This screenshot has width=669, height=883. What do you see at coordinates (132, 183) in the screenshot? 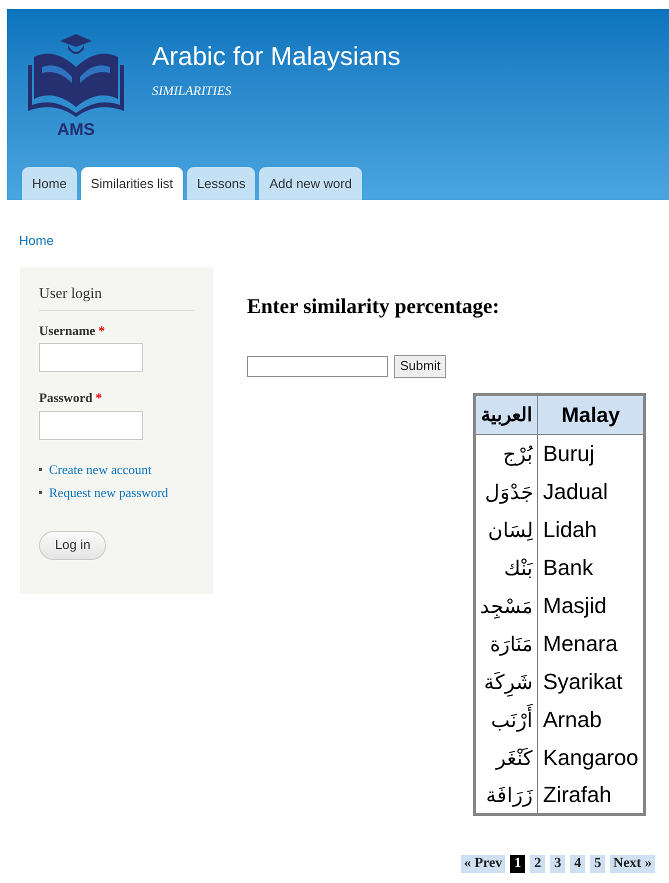
I see `nav-tab: Similarities list` at bounding box center [132, 183].